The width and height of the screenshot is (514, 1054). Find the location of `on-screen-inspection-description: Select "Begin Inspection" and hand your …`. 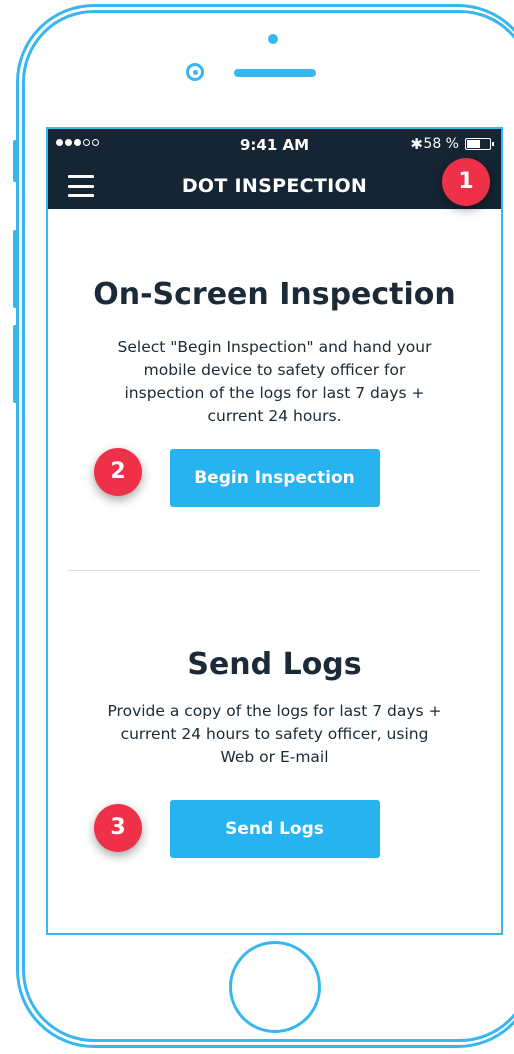

on-screen-inspection-description: Select "Begin Inspection" and hand your … is located at coordinates (274, 381).